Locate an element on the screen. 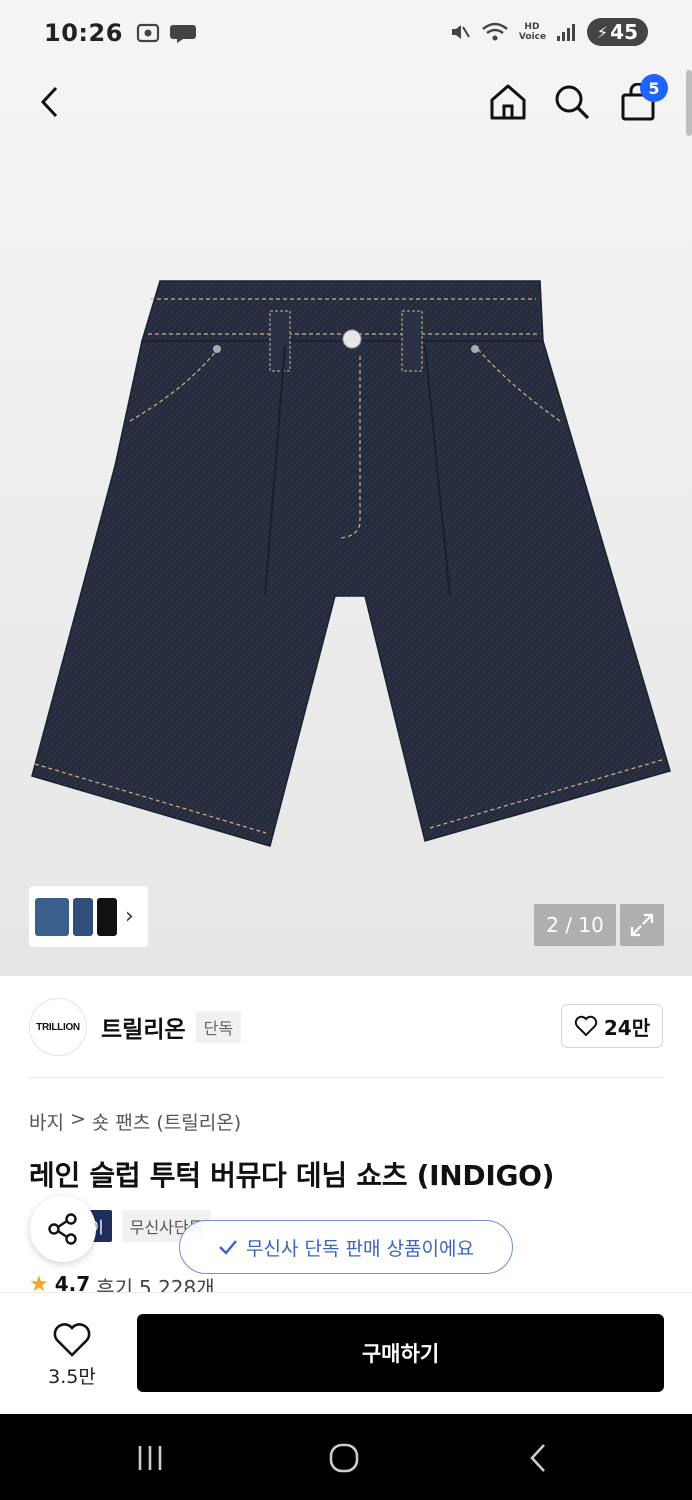 The height and width of the screenshot is (1500, 692). chevron-left-icon is located at coordinates (49, 102).